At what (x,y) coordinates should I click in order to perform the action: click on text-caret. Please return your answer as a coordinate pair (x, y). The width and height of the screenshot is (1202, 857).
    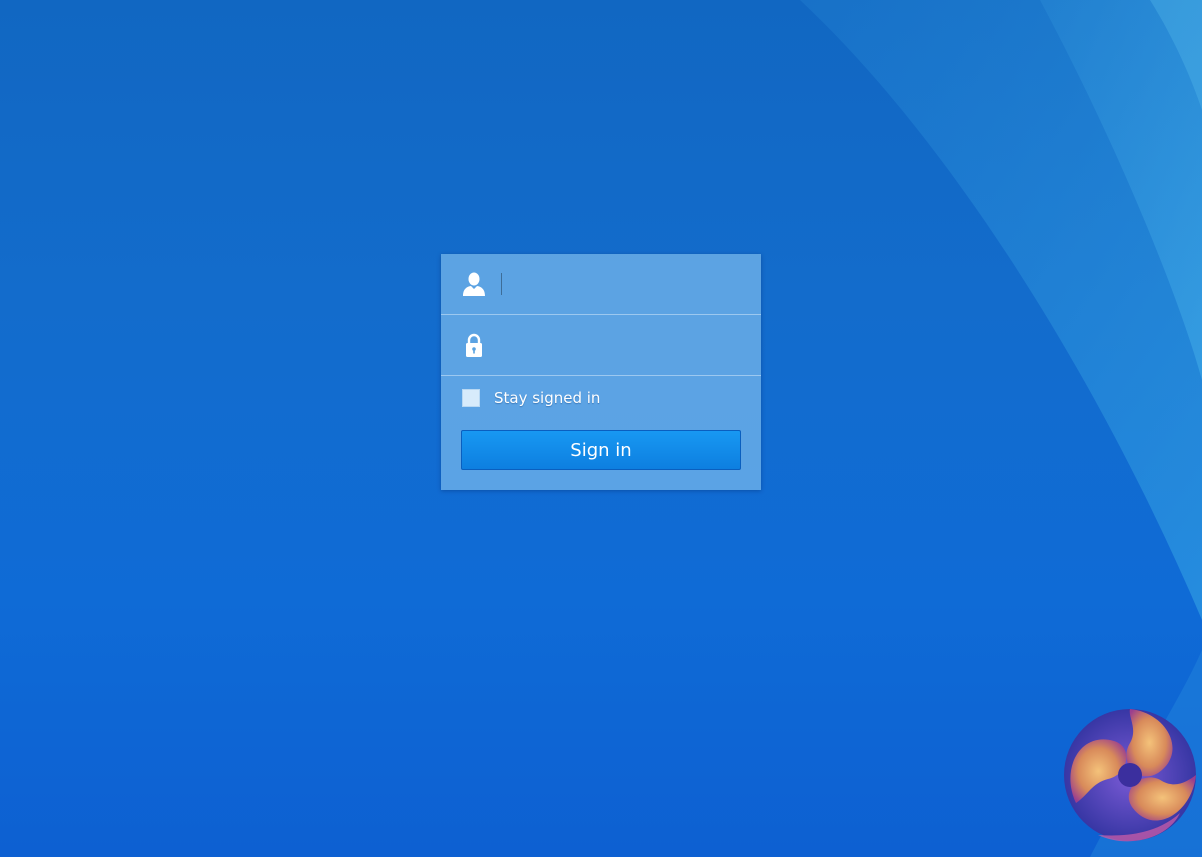
    Looking at the image, I should click on (501, 284).